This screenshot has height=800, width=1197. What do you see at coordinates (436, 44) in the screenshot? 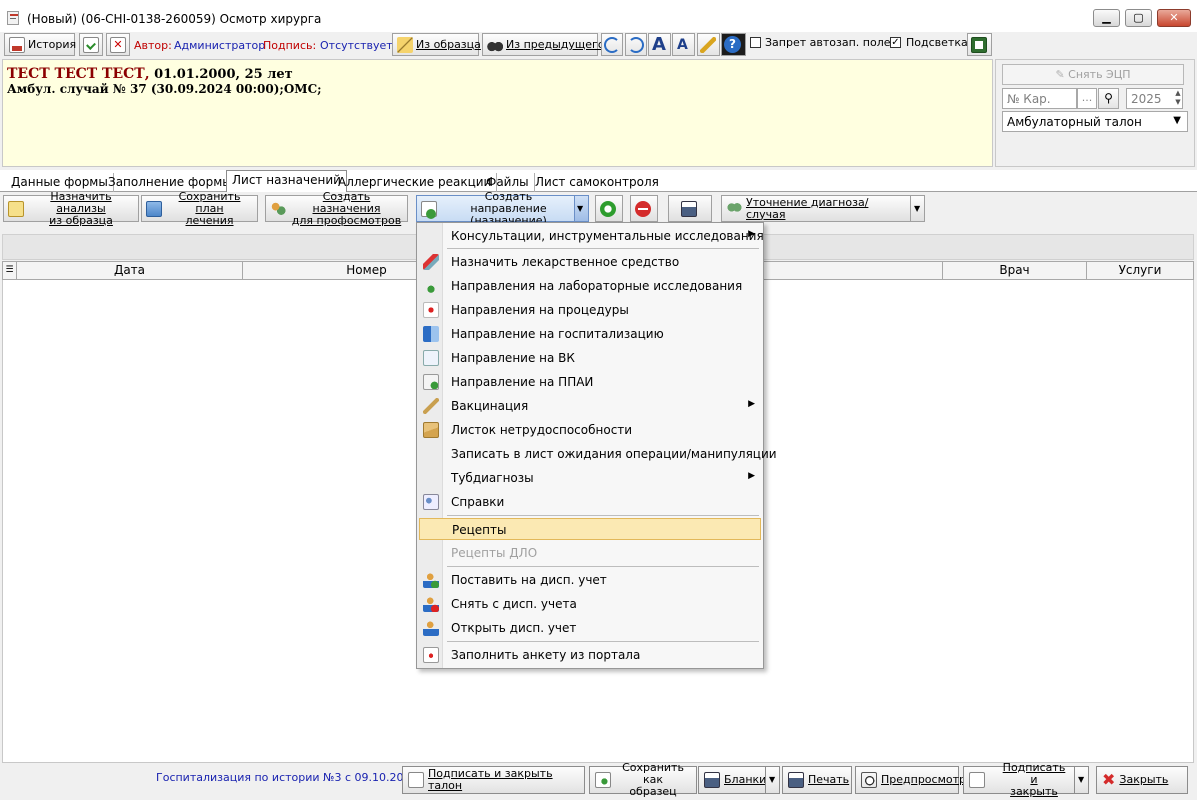
I see `from-template-button: Из образца` at bounding box center [436, 44].